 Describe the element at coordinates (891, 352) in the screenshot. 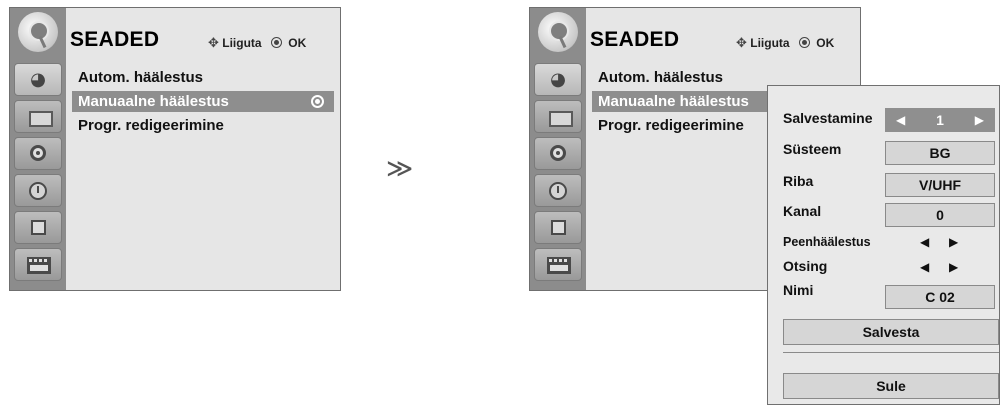

I see `divider` at that location.